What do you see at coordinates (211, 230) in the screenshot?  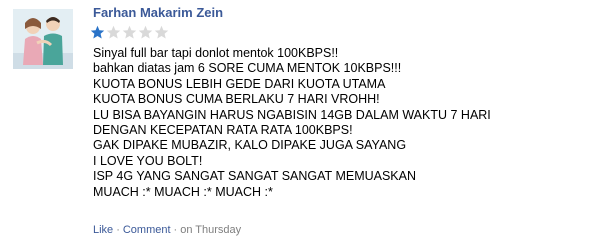 I see `timestamp: on Thursday` at bounding box center [211, 230].